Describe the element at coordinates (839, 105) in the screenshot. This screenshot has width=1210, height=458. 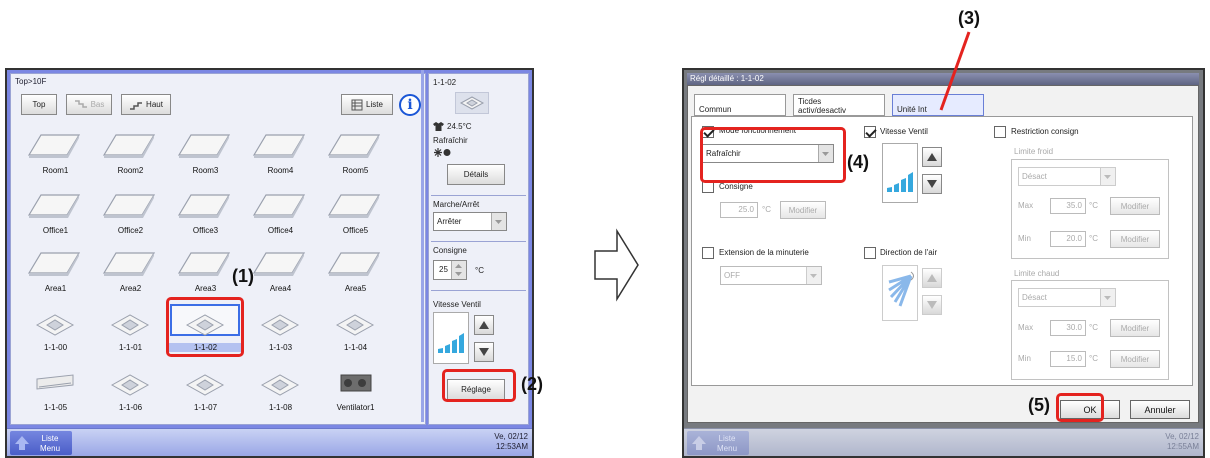
I see `tab-ticdes: Ticdes activ/desactiv` at that location.